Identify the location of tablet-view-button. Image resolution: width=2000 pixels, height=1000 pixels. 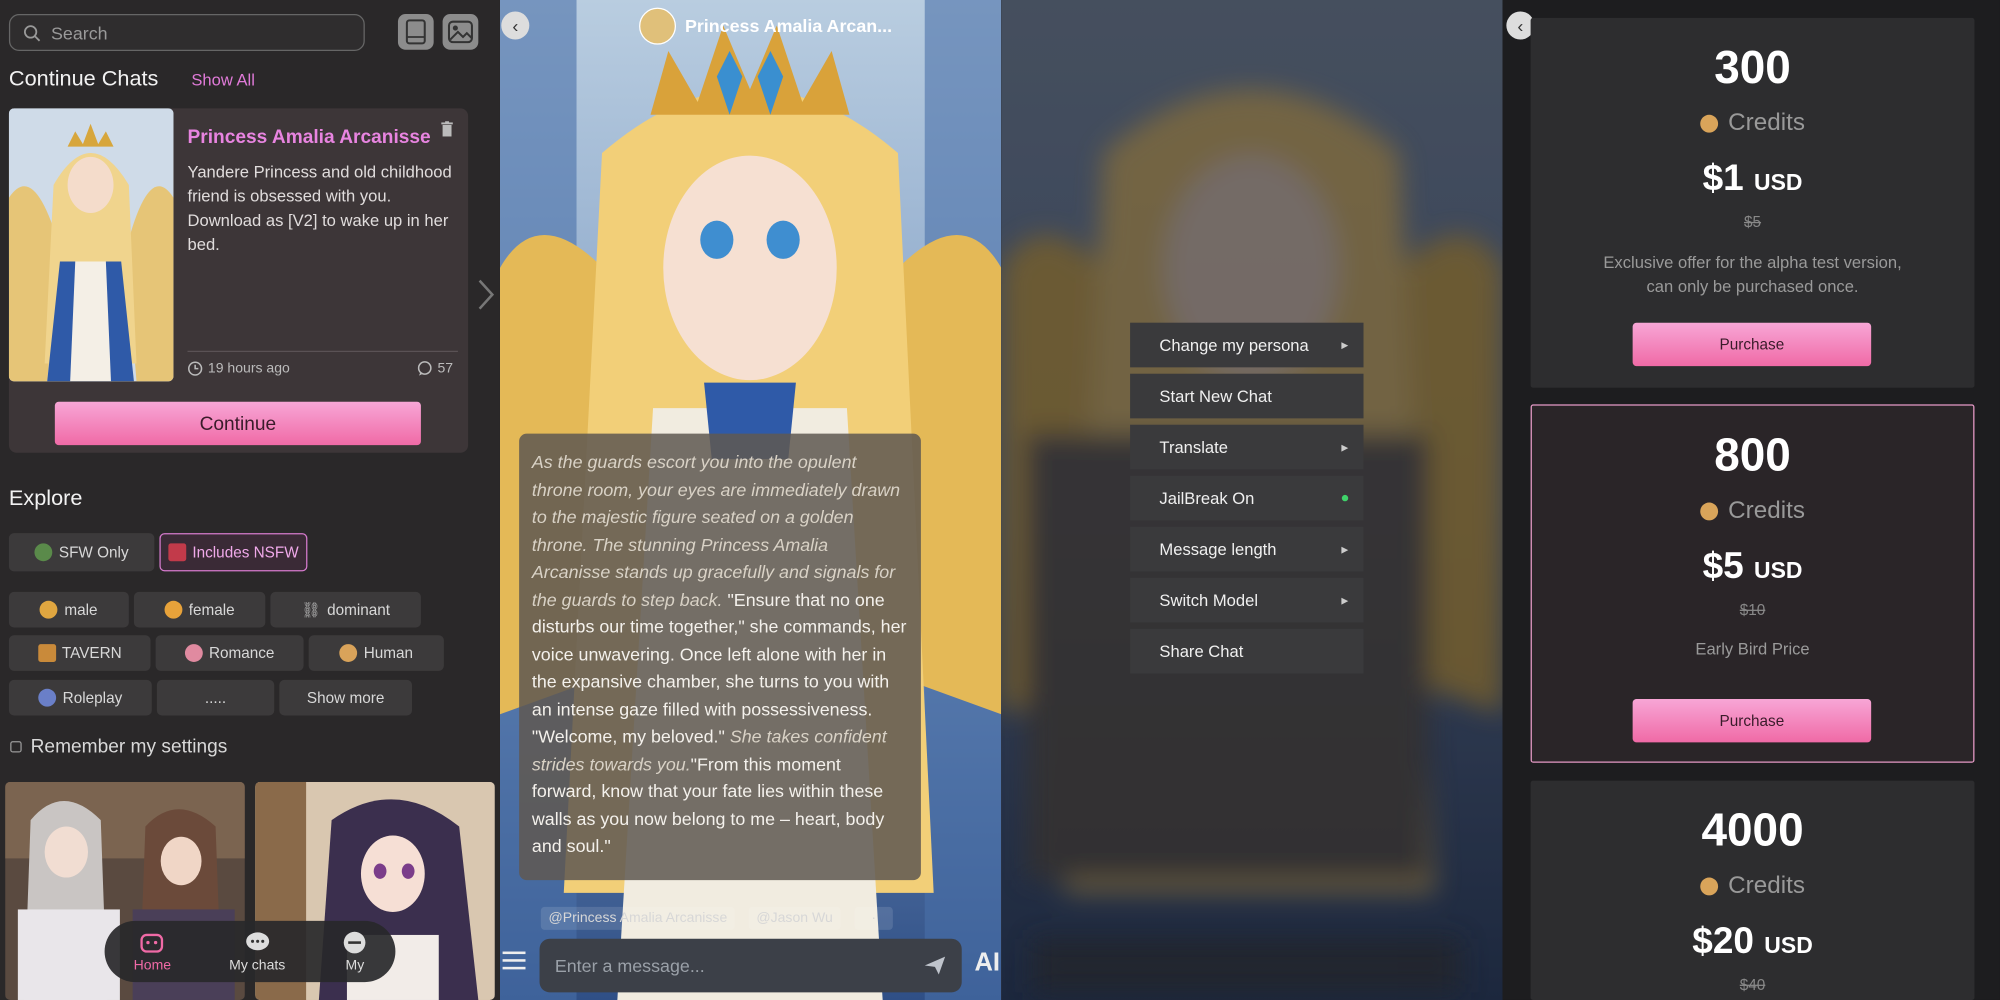
(415, 32).